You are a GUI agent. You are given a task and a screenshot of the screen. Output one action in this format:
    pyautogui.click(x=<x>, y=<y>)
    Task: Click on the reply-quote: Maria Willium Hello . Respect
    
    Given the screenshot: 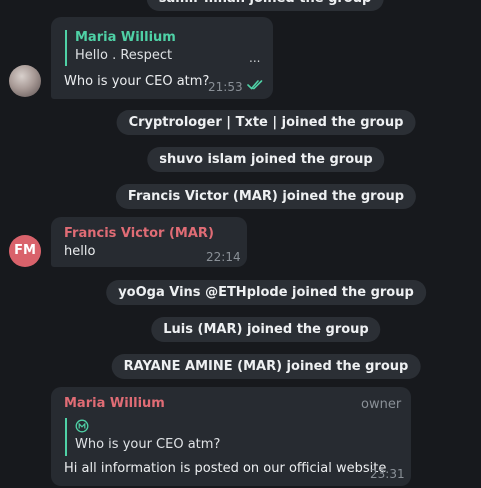 What is the action you would take?
    pyautogui.click(x=120, y=48)
    